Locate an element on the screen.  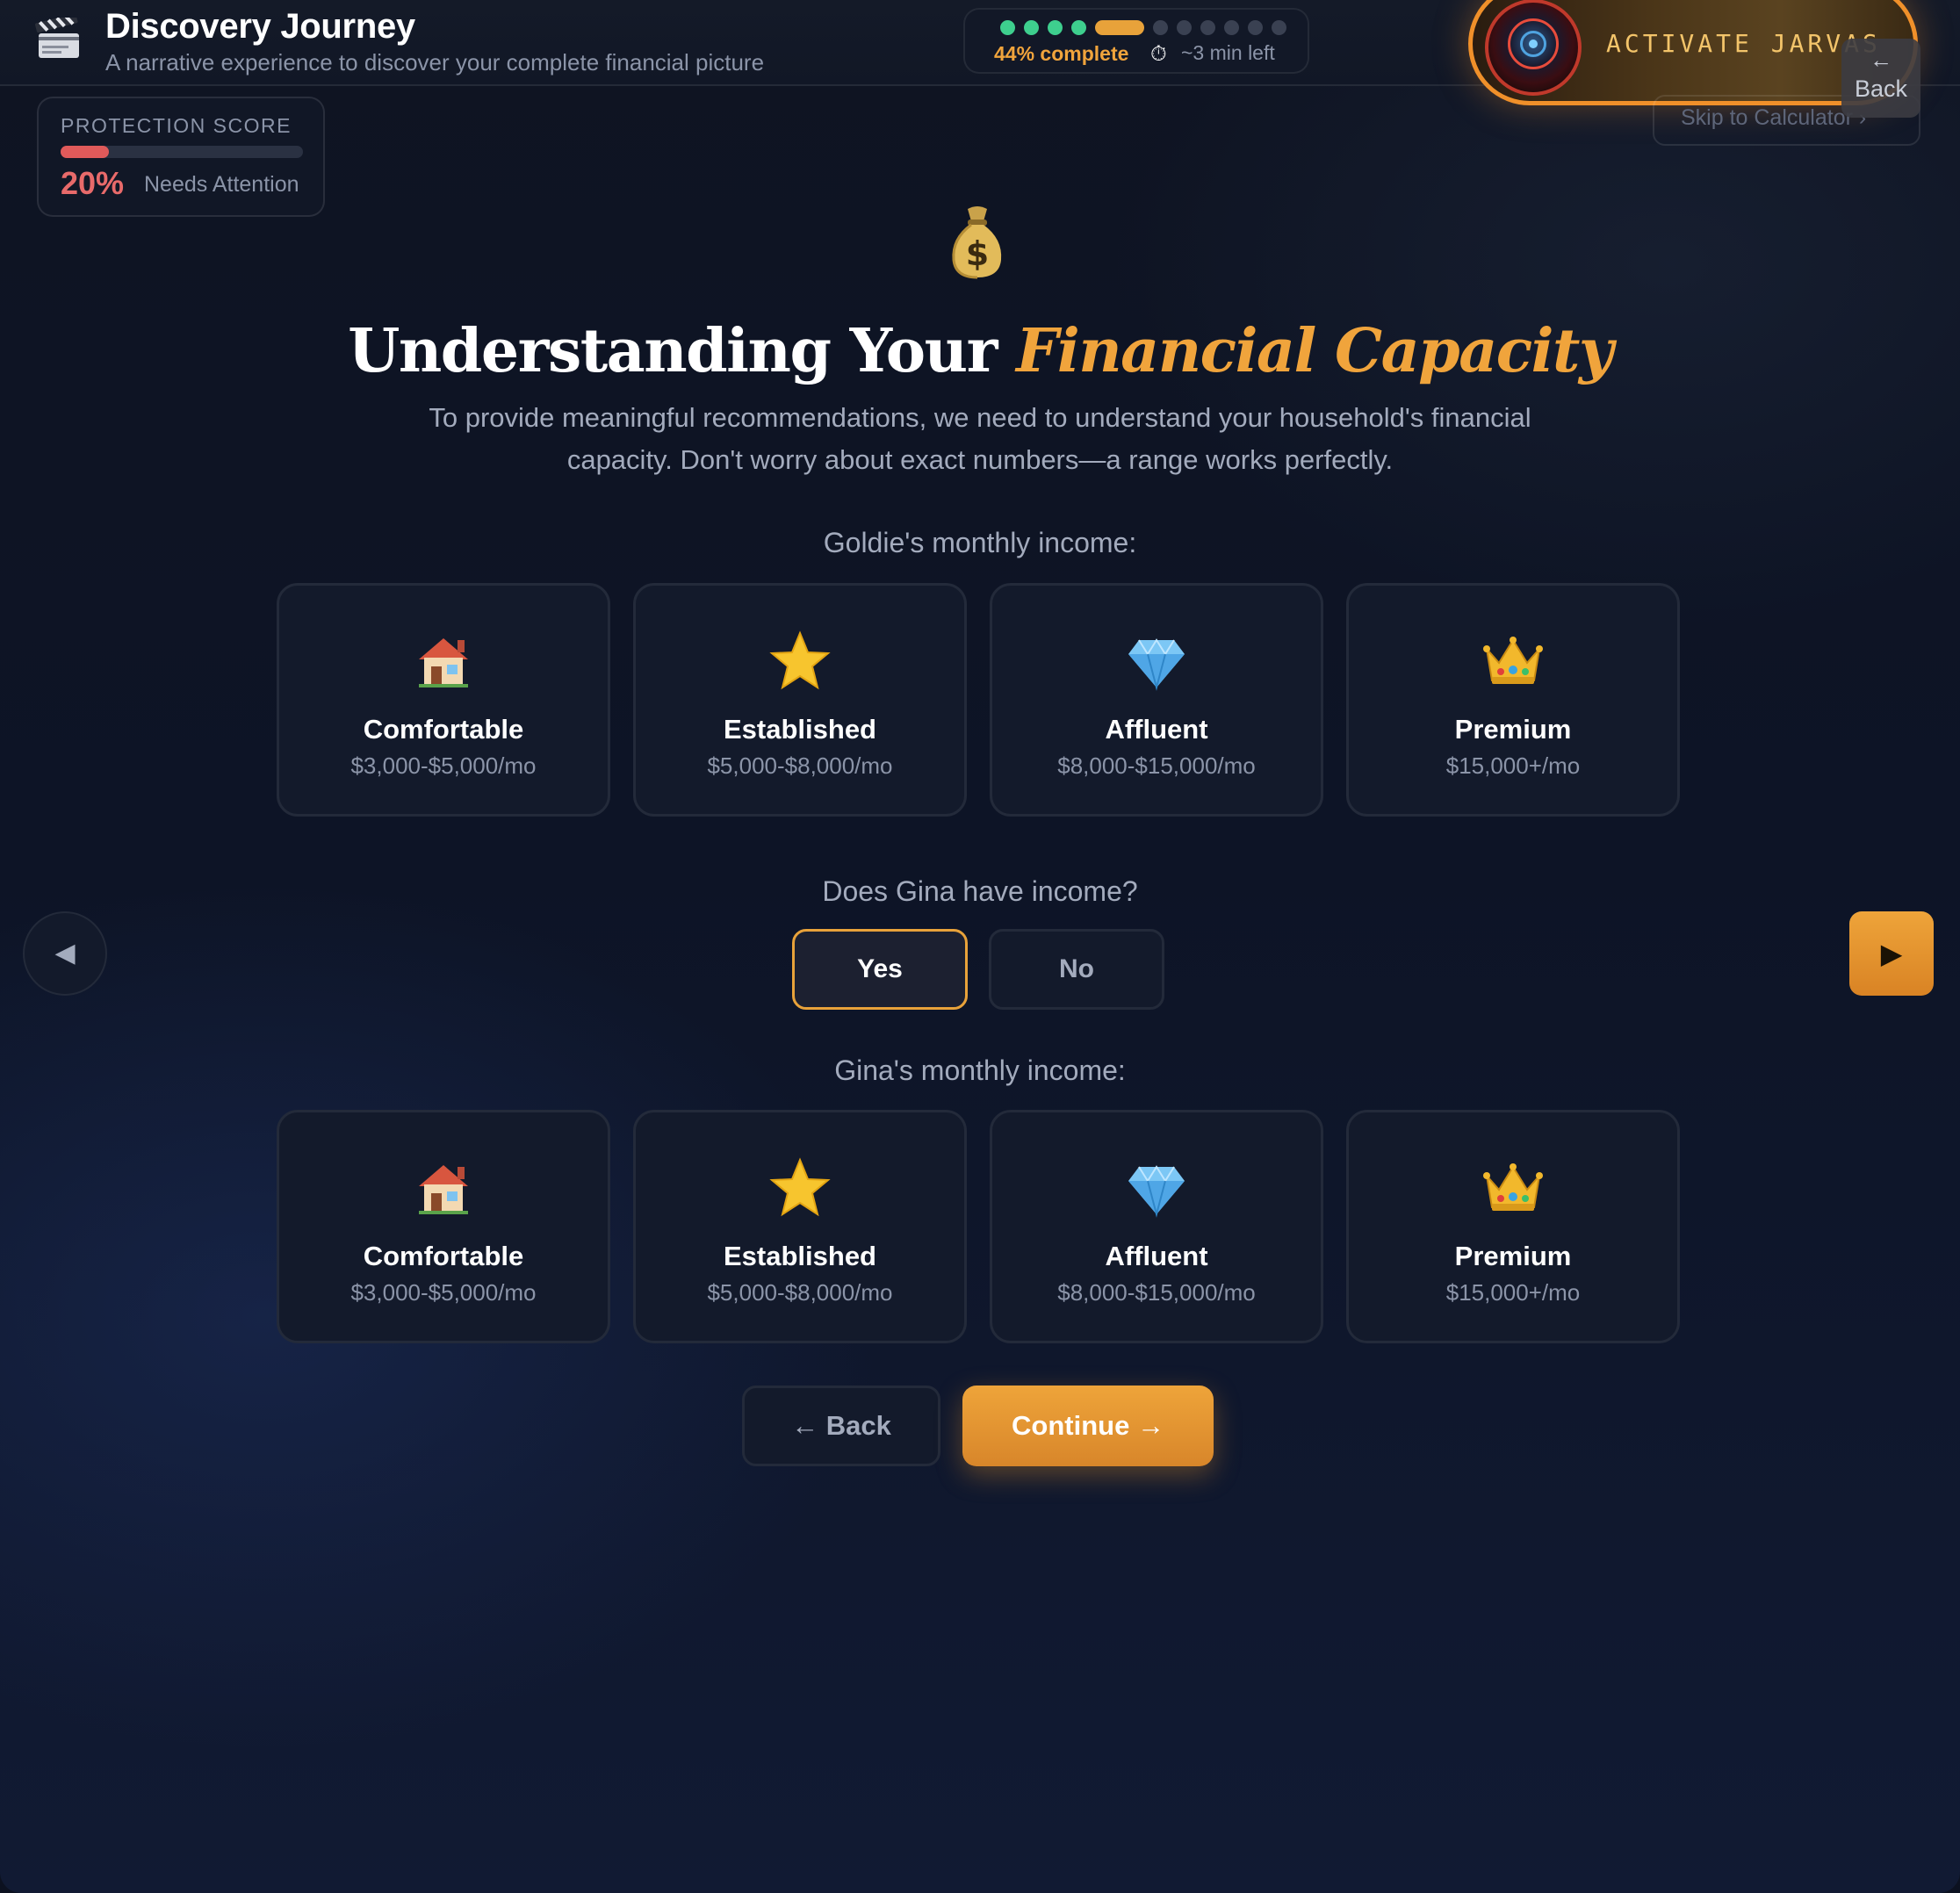
time-left: ~3 min left is located at coordinates (1228, 52).